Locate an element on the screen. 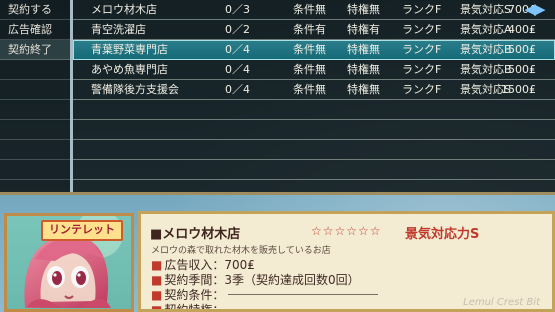 The width and height of the screenshot is (555, 312). contract-row-mellow-lumber: メロウ材木店 0／3 条件無 特権無 ランクF 景気対応S 700₤ is located at coordinates (314, 10).